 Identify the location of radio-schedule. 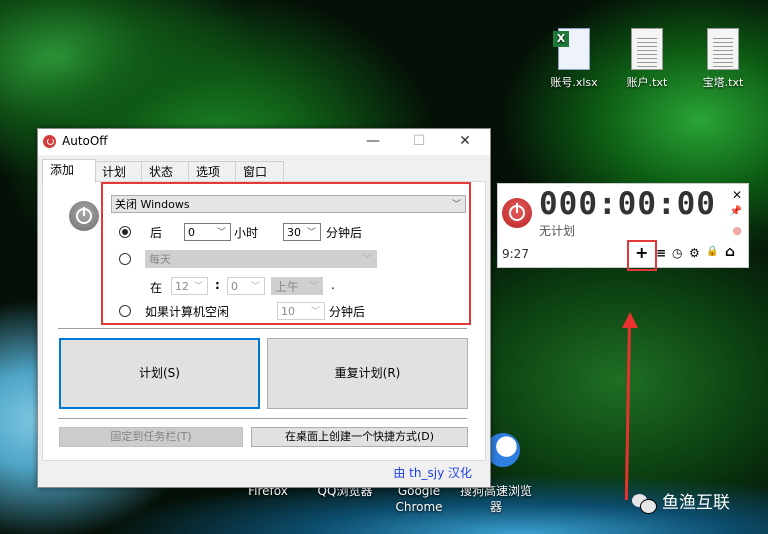
(125, 259).